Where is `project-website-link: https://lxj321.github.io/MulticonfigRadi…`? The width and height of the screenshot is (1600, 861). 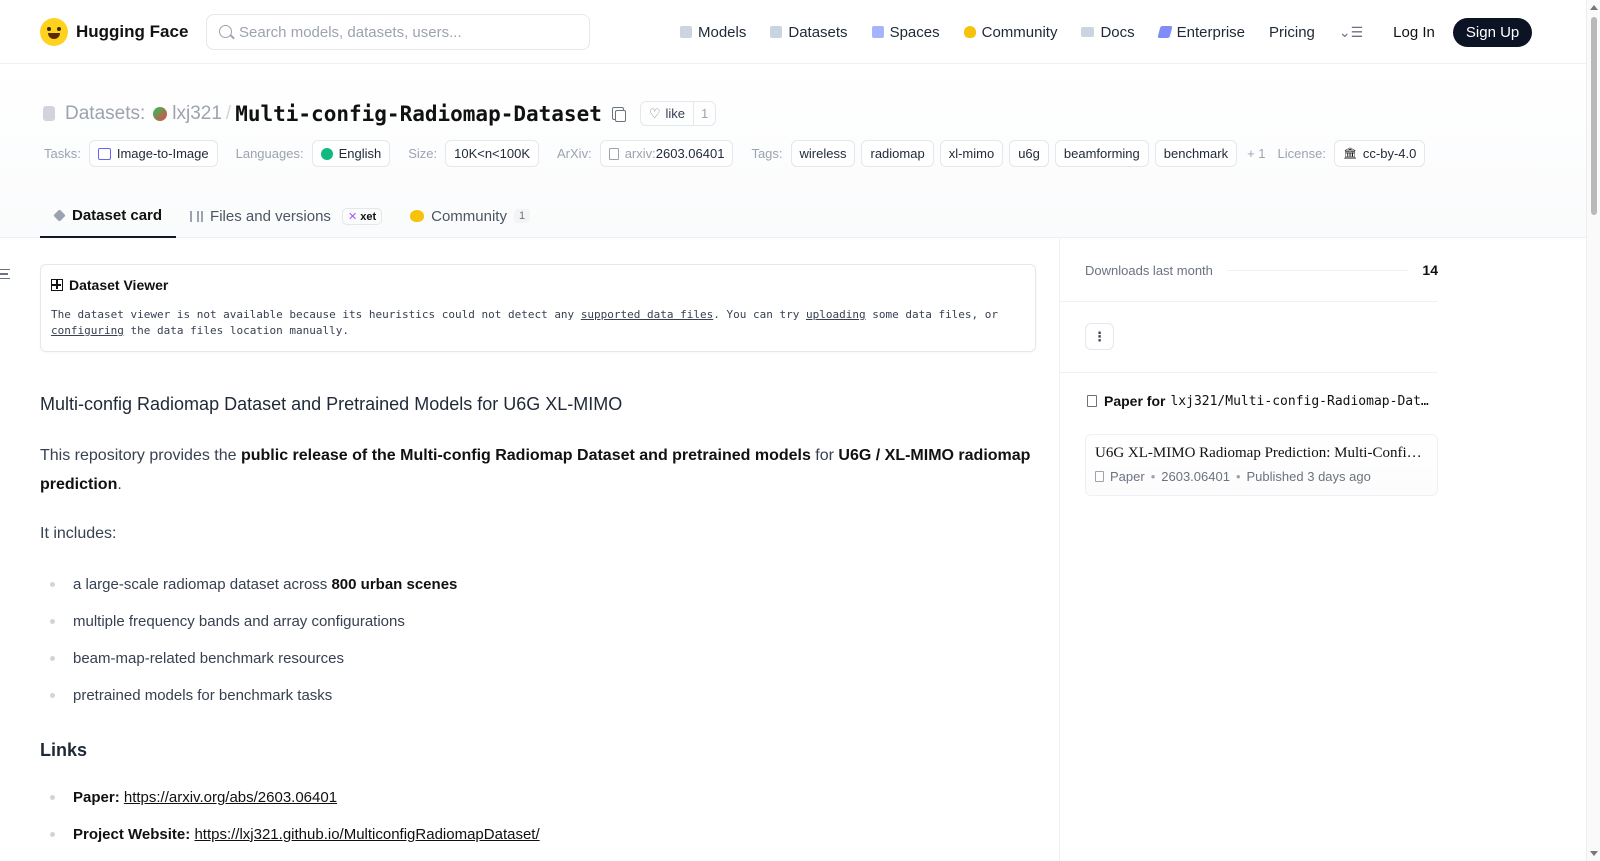
project-website-link: https://lxj321.github.io/MulticonfigRadi… is located at coordinates (366, 834).